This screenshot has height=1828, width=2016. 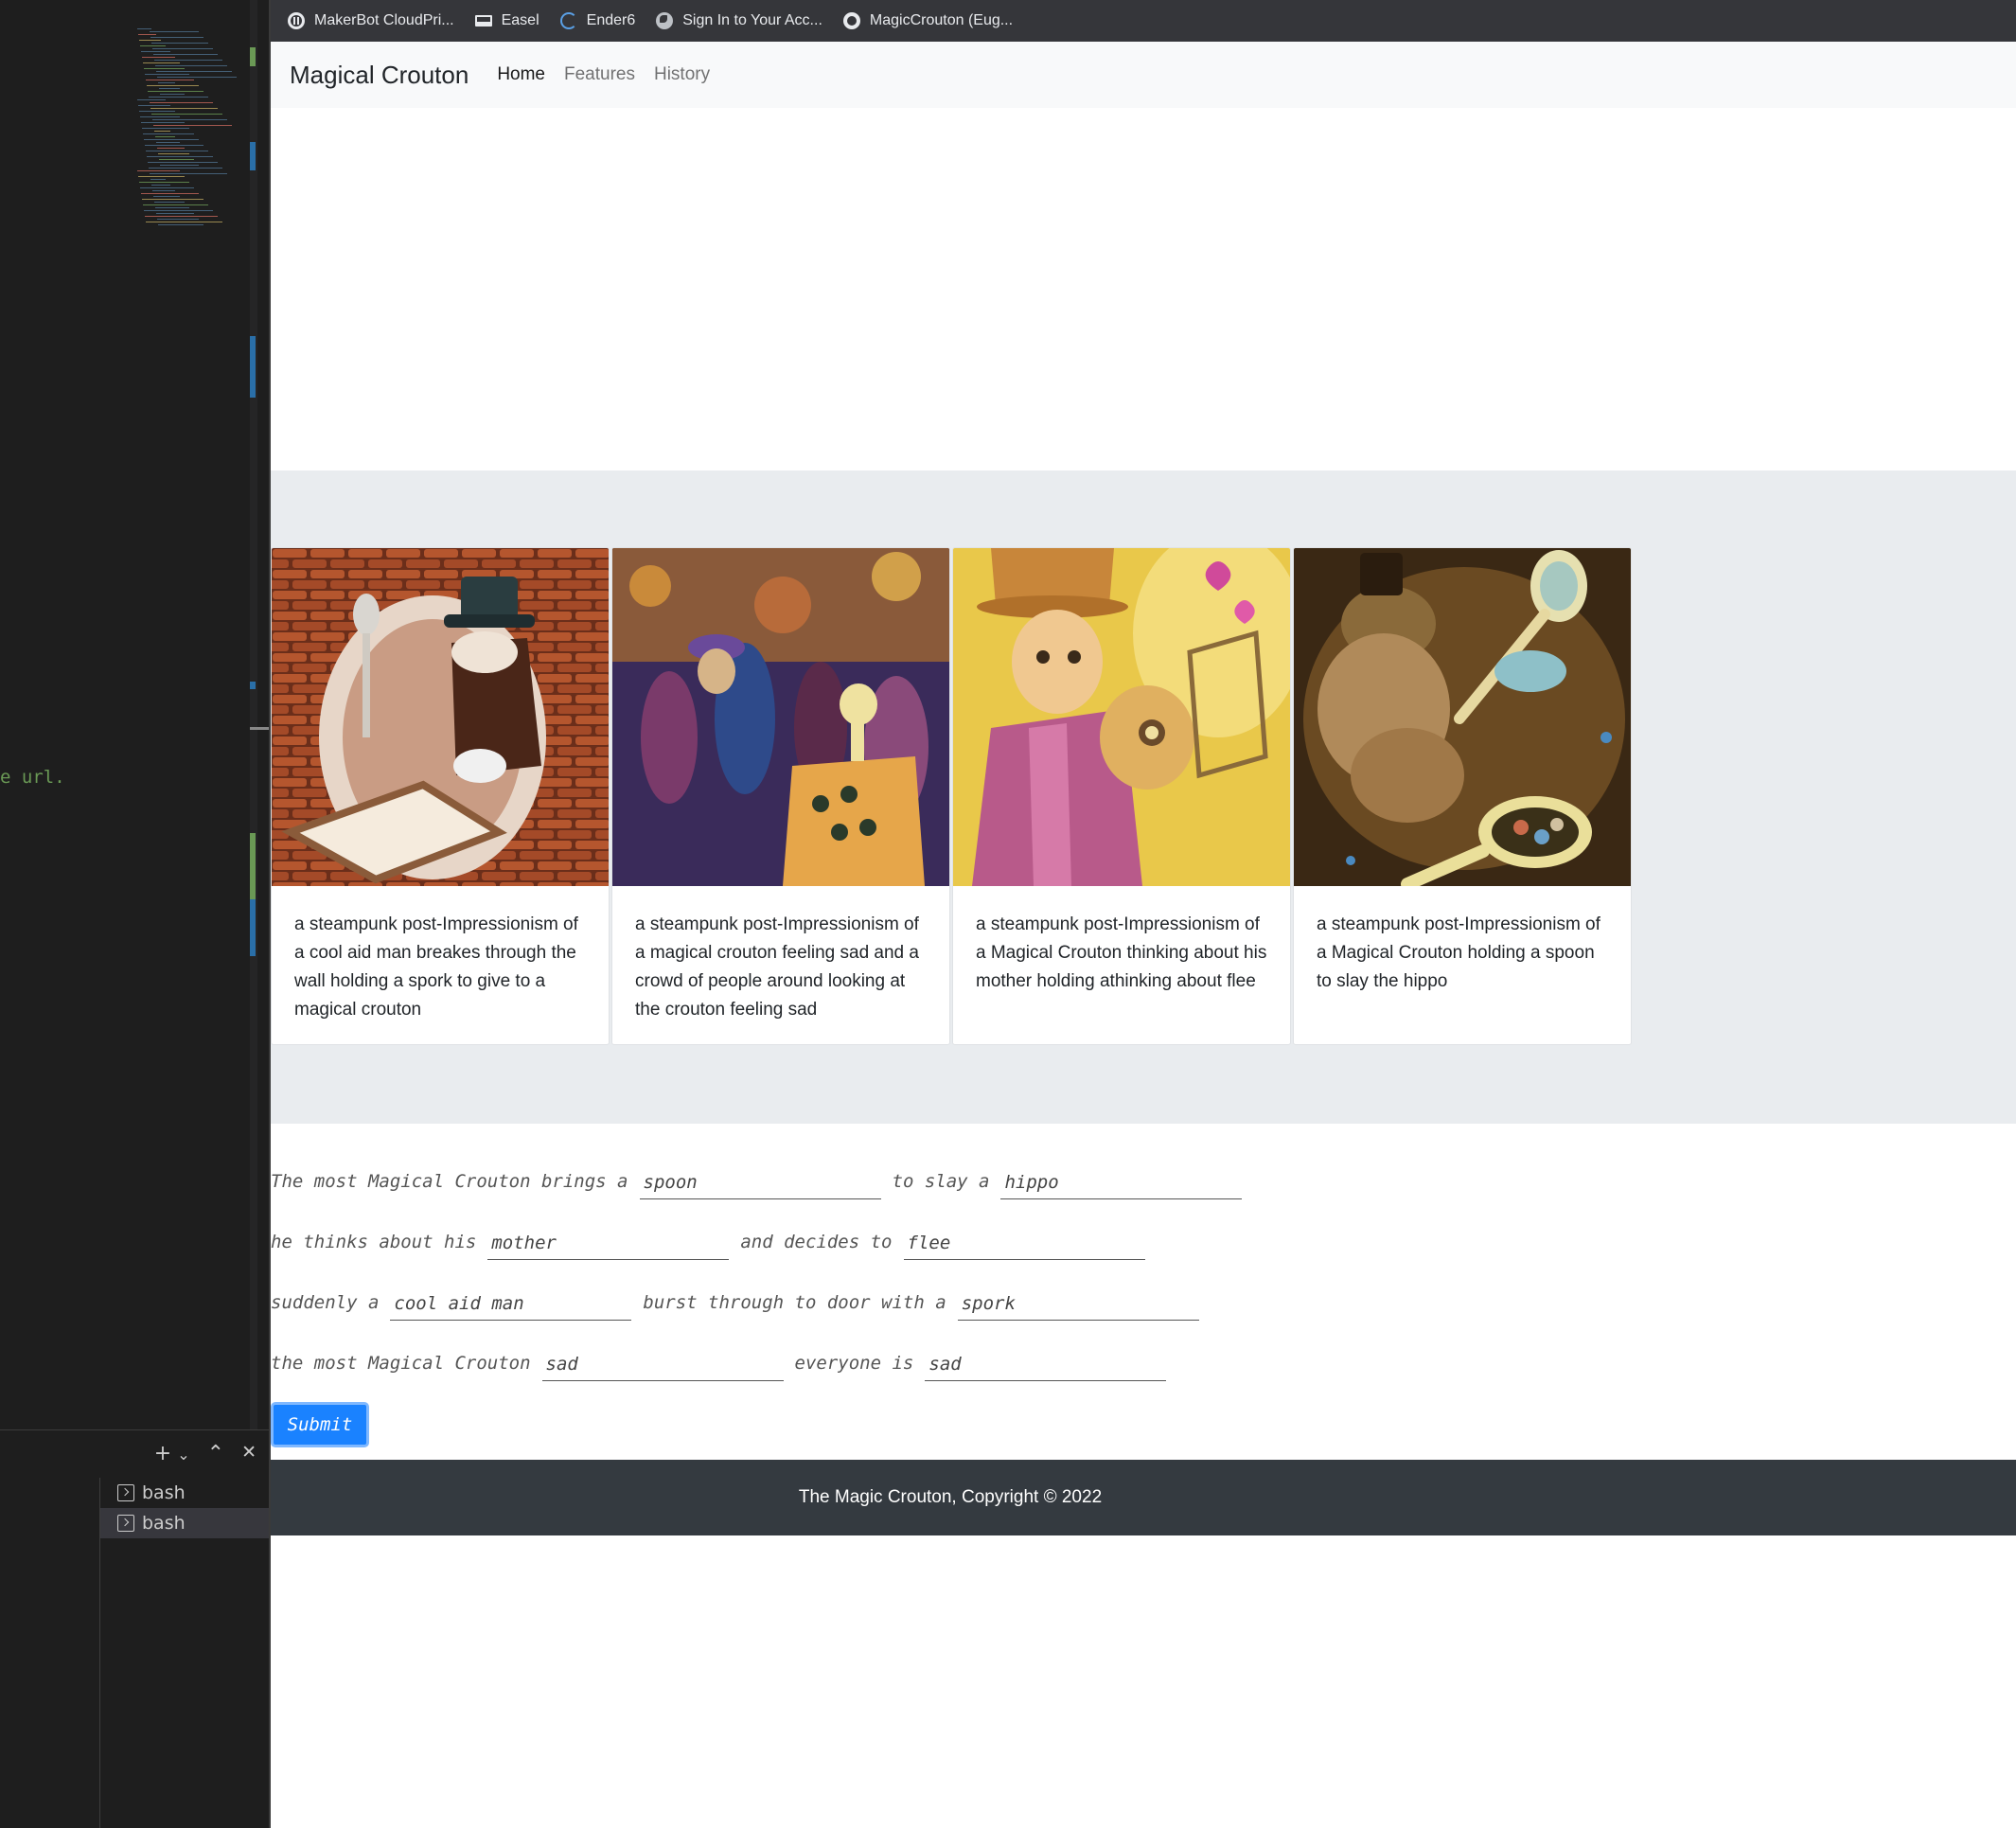 I want to click on action-input, so click(x=1024, y=1243).